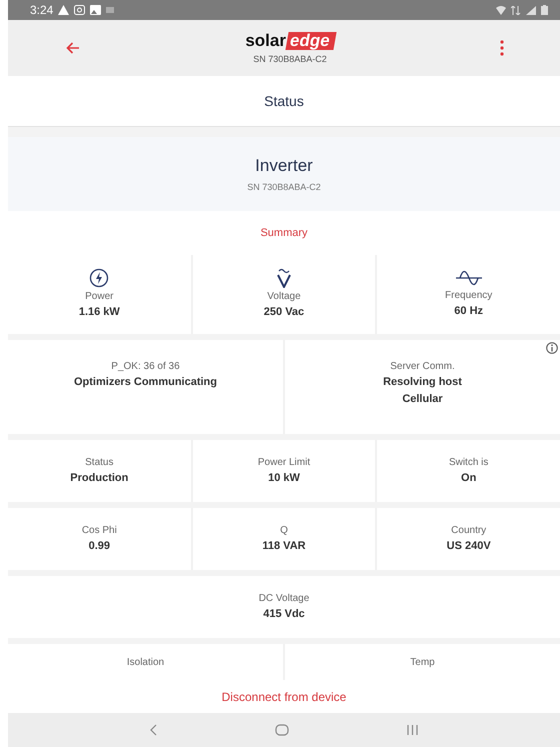  What do you see at coordinates (516, 10) in the screenshot?
I see `data-icon` at bounding box center [516, 10].